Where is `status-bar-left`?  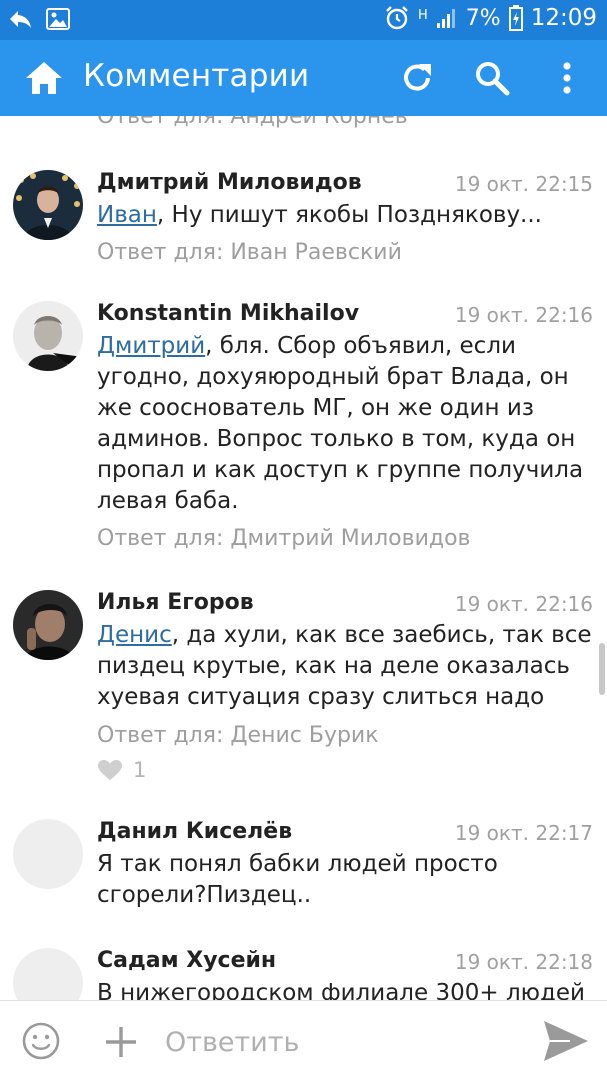 status-bar-left is located at coordinates (39, 19).